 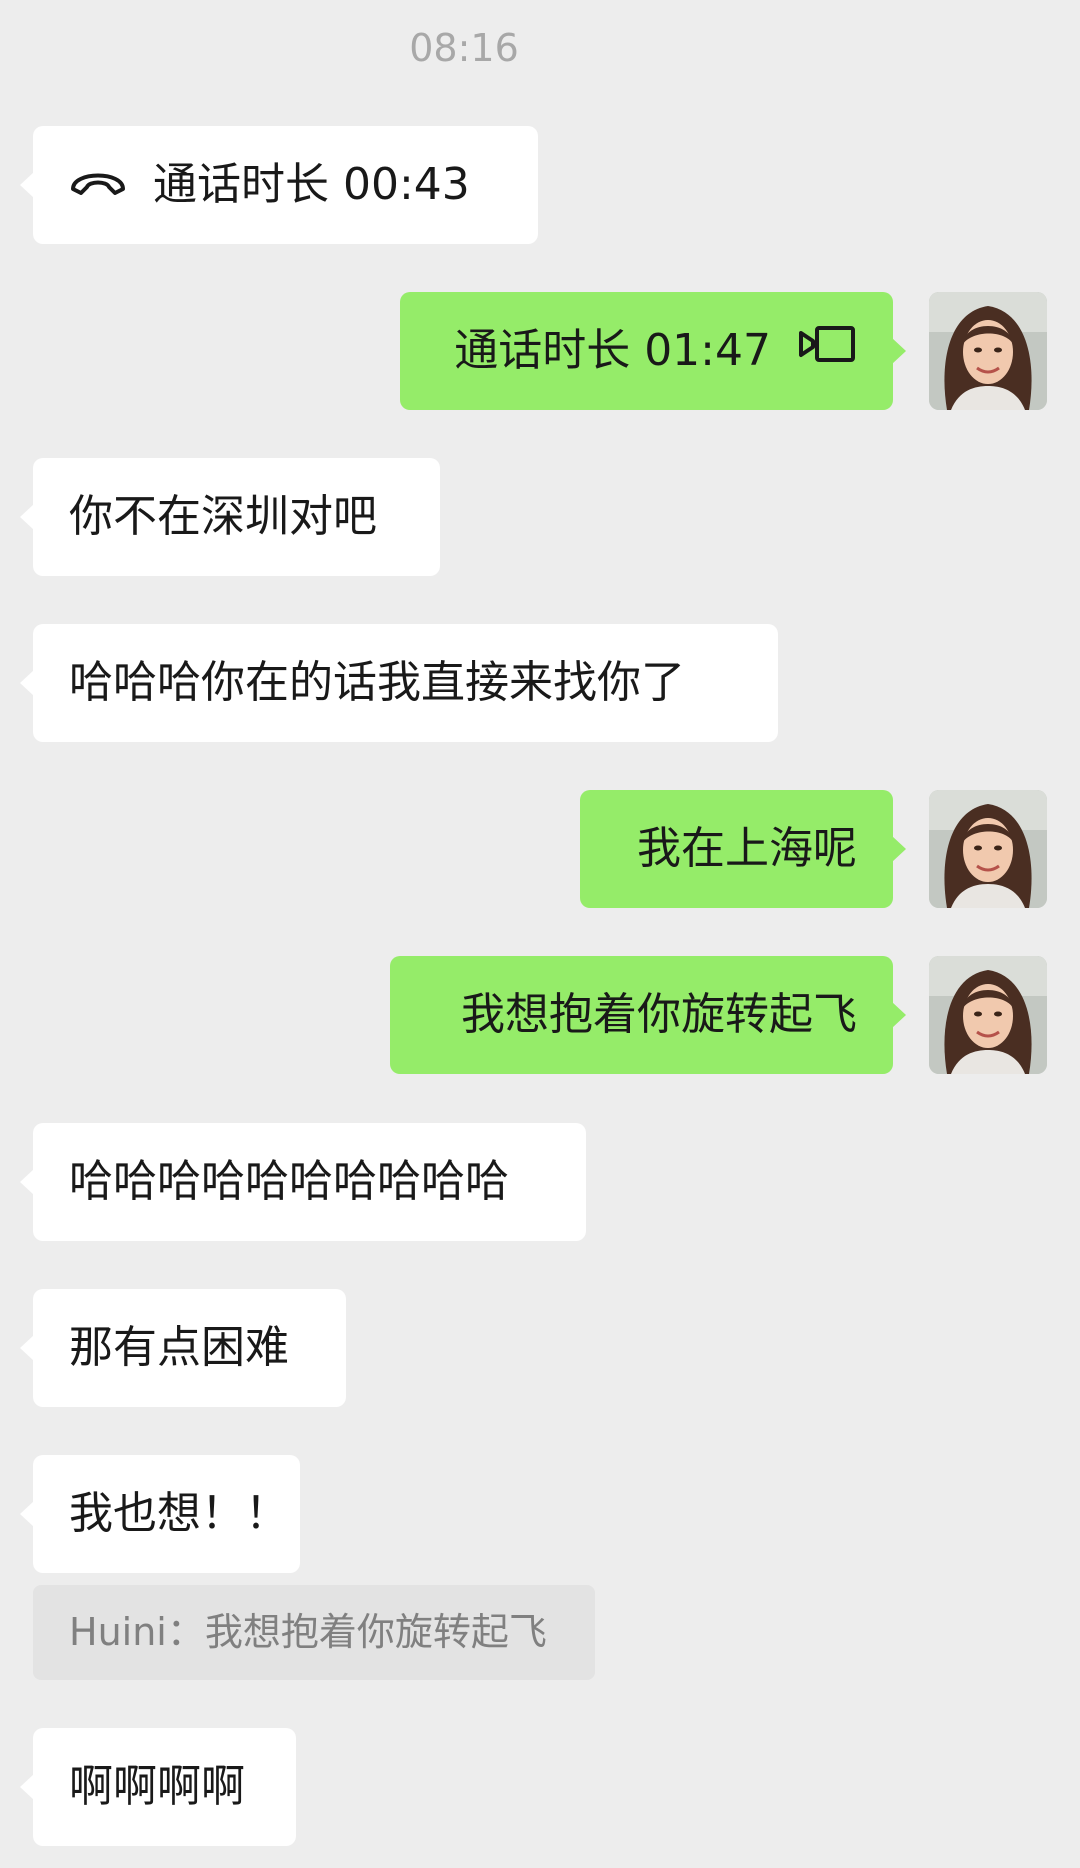 What do you see at coordinates (659, 1014) in the screenshot?
I see `message-text: 我想抱着你旋转起飞` at bounding box center [659, 1014].